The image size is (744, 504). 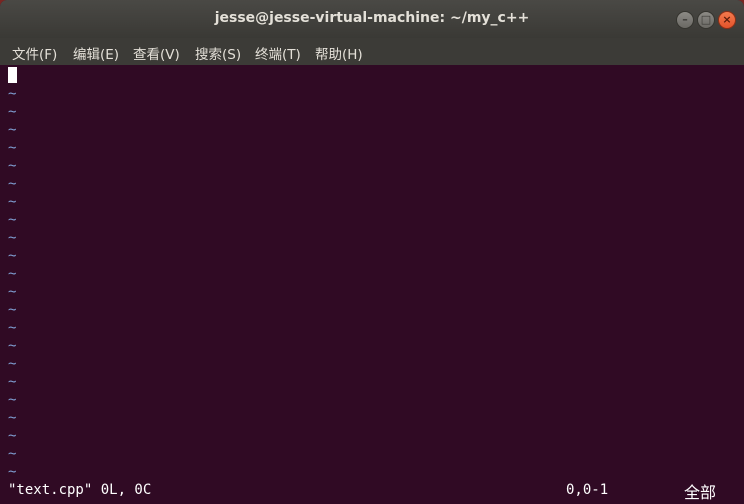 I want to click on minimize-icon: –, so click(x=685, y=19).